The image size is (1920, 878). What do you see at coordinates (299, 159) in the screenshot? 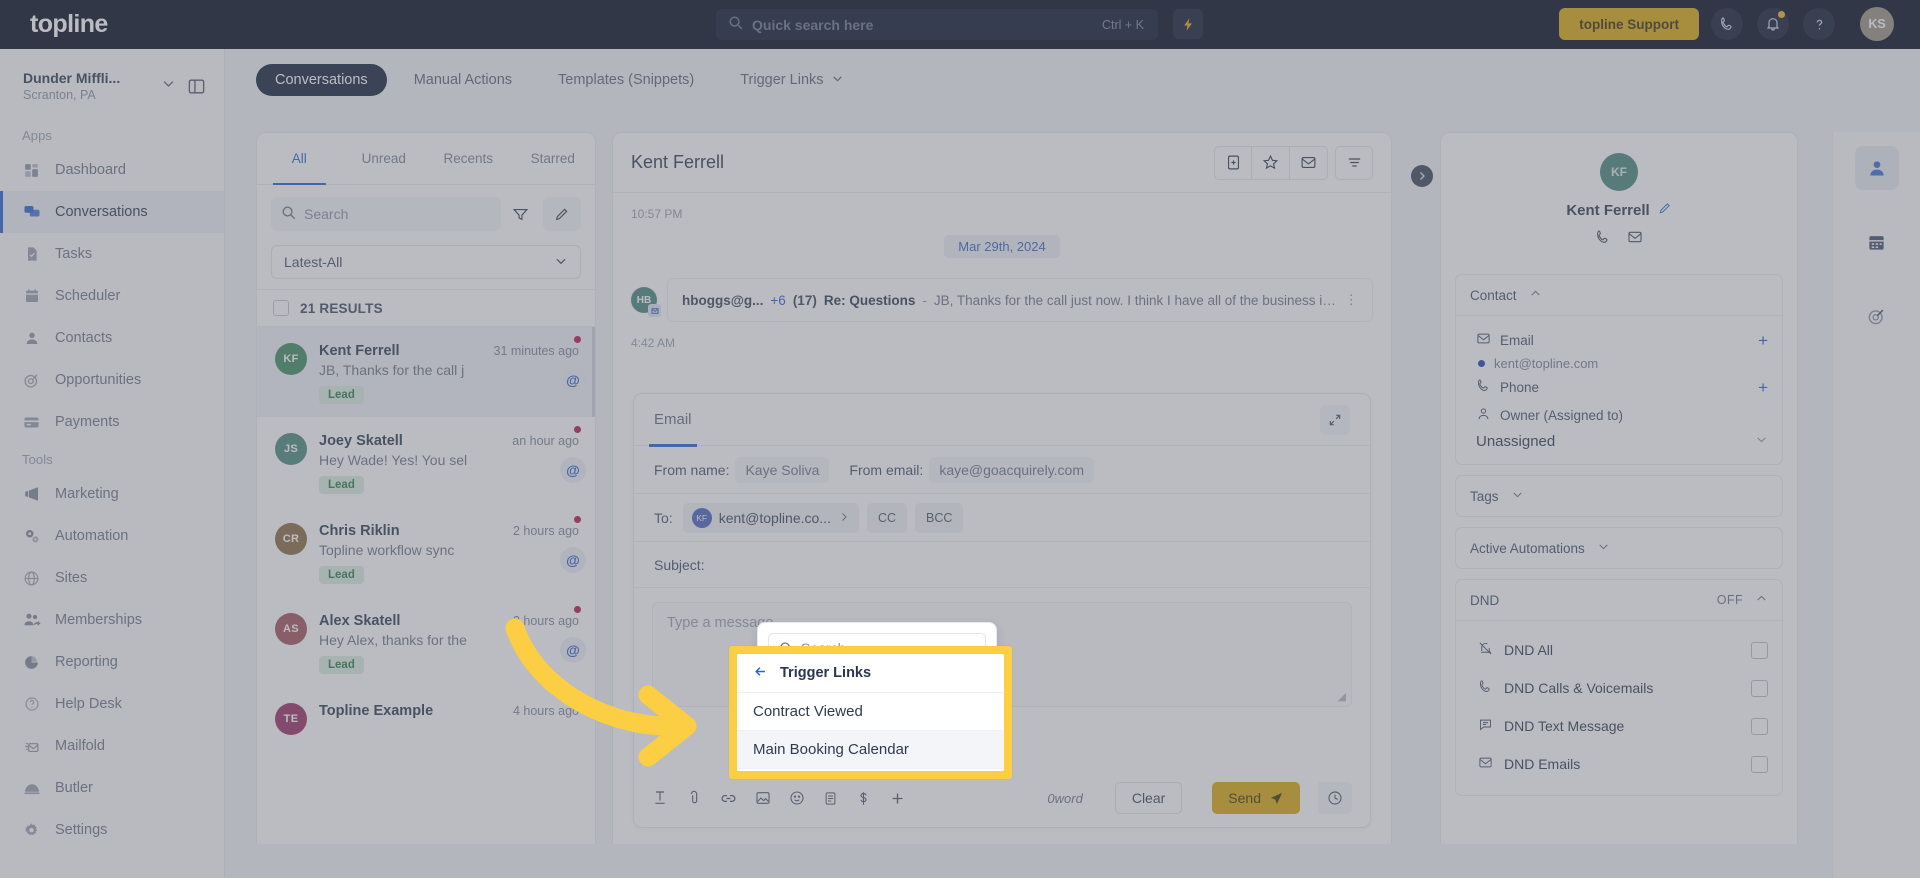
I see `filter-tab-all: All` at bounding box center [299, 159].